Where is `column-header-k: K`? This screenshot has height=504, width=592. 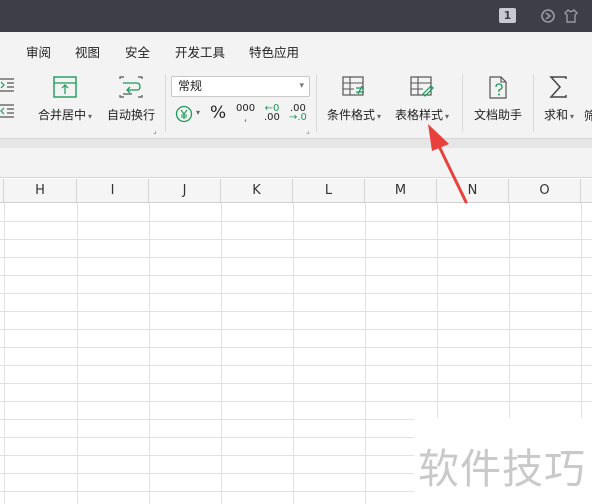
column-header-k: K is located at coordinates (257, 191).